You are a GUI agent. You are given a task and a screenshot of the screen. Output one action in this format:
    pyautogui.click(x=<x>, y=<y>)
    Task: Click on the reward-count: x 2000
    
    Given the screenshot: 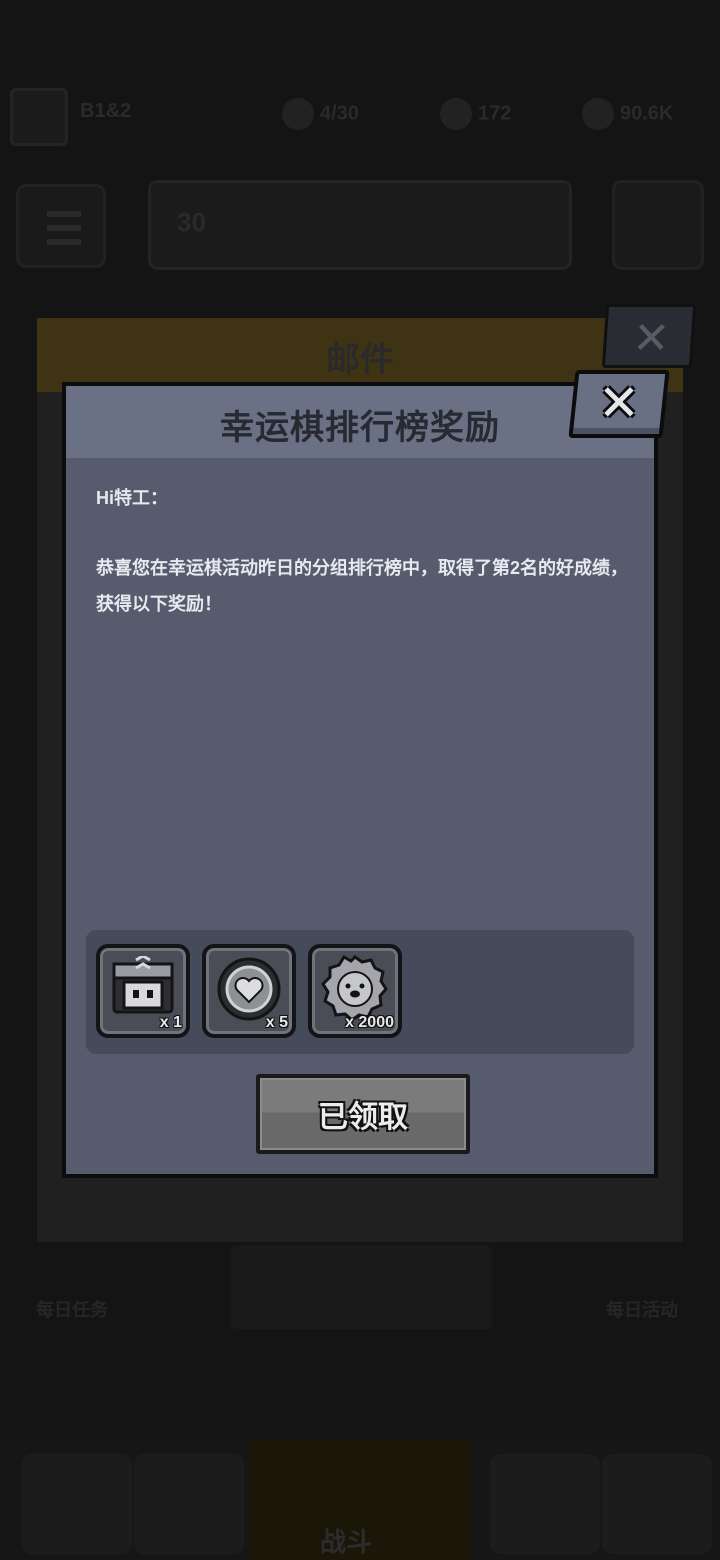 What is the action you would take?
    pyautogui.click(x=369, y=1022)
    